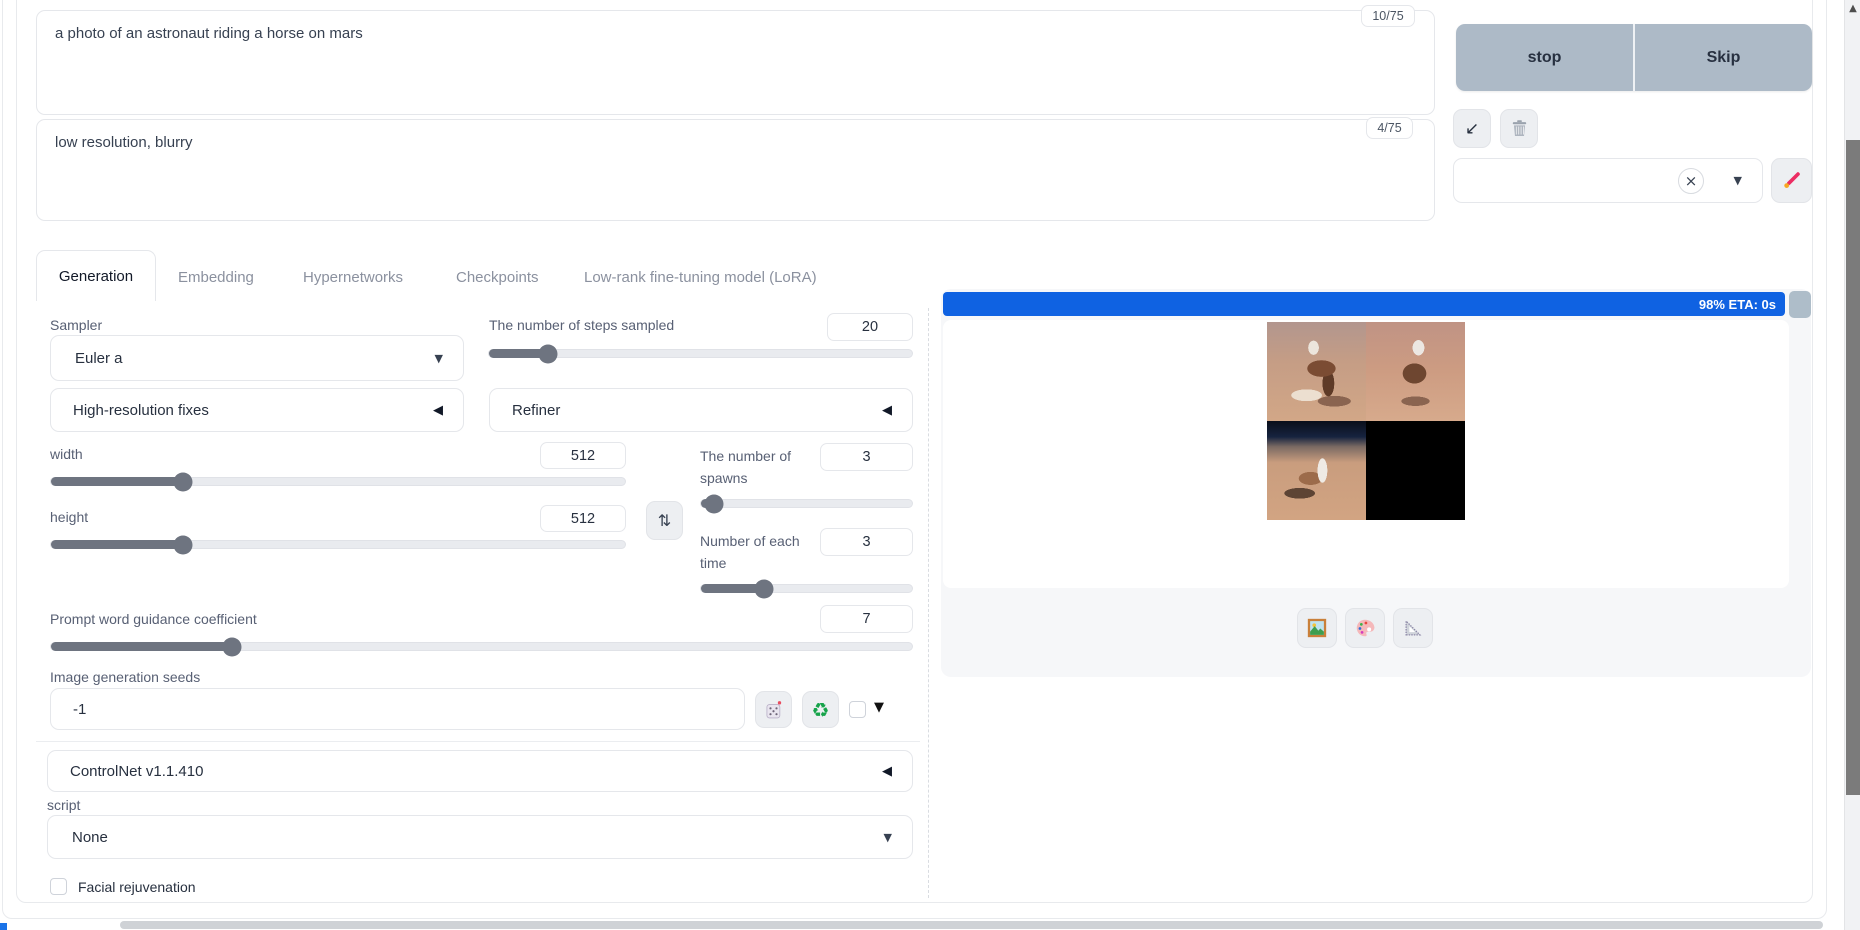 This screenshot has height=930, width=1860. I want to click on negative-prompt-token-counter: 4/75, so click(1389, 128).